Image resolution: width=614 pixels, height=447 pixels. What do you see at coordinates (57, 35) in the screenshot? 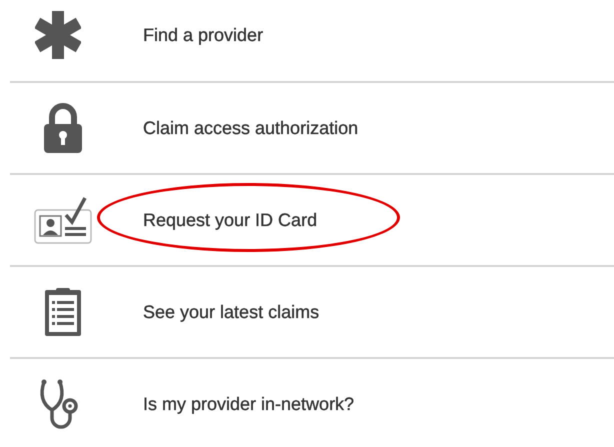
I see `asterisk-icon` at bounding box center [57, 35].